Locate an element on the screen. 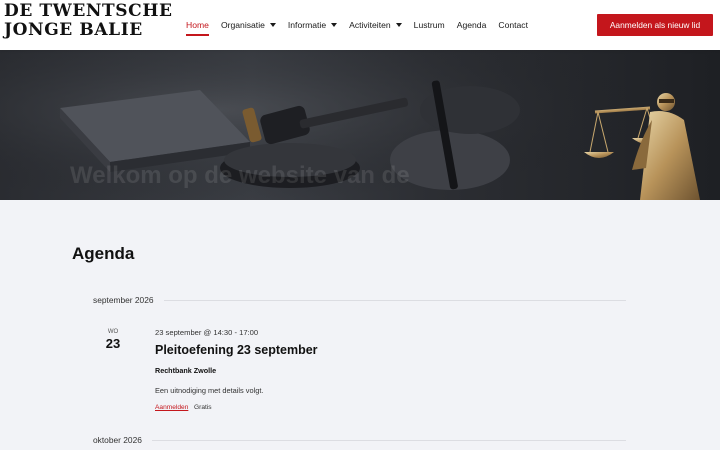 Image resolution: width=720 pixels, height=450 pixels. nav-item-activiteiten: Activiteiten is located at coordinates (375, 25).